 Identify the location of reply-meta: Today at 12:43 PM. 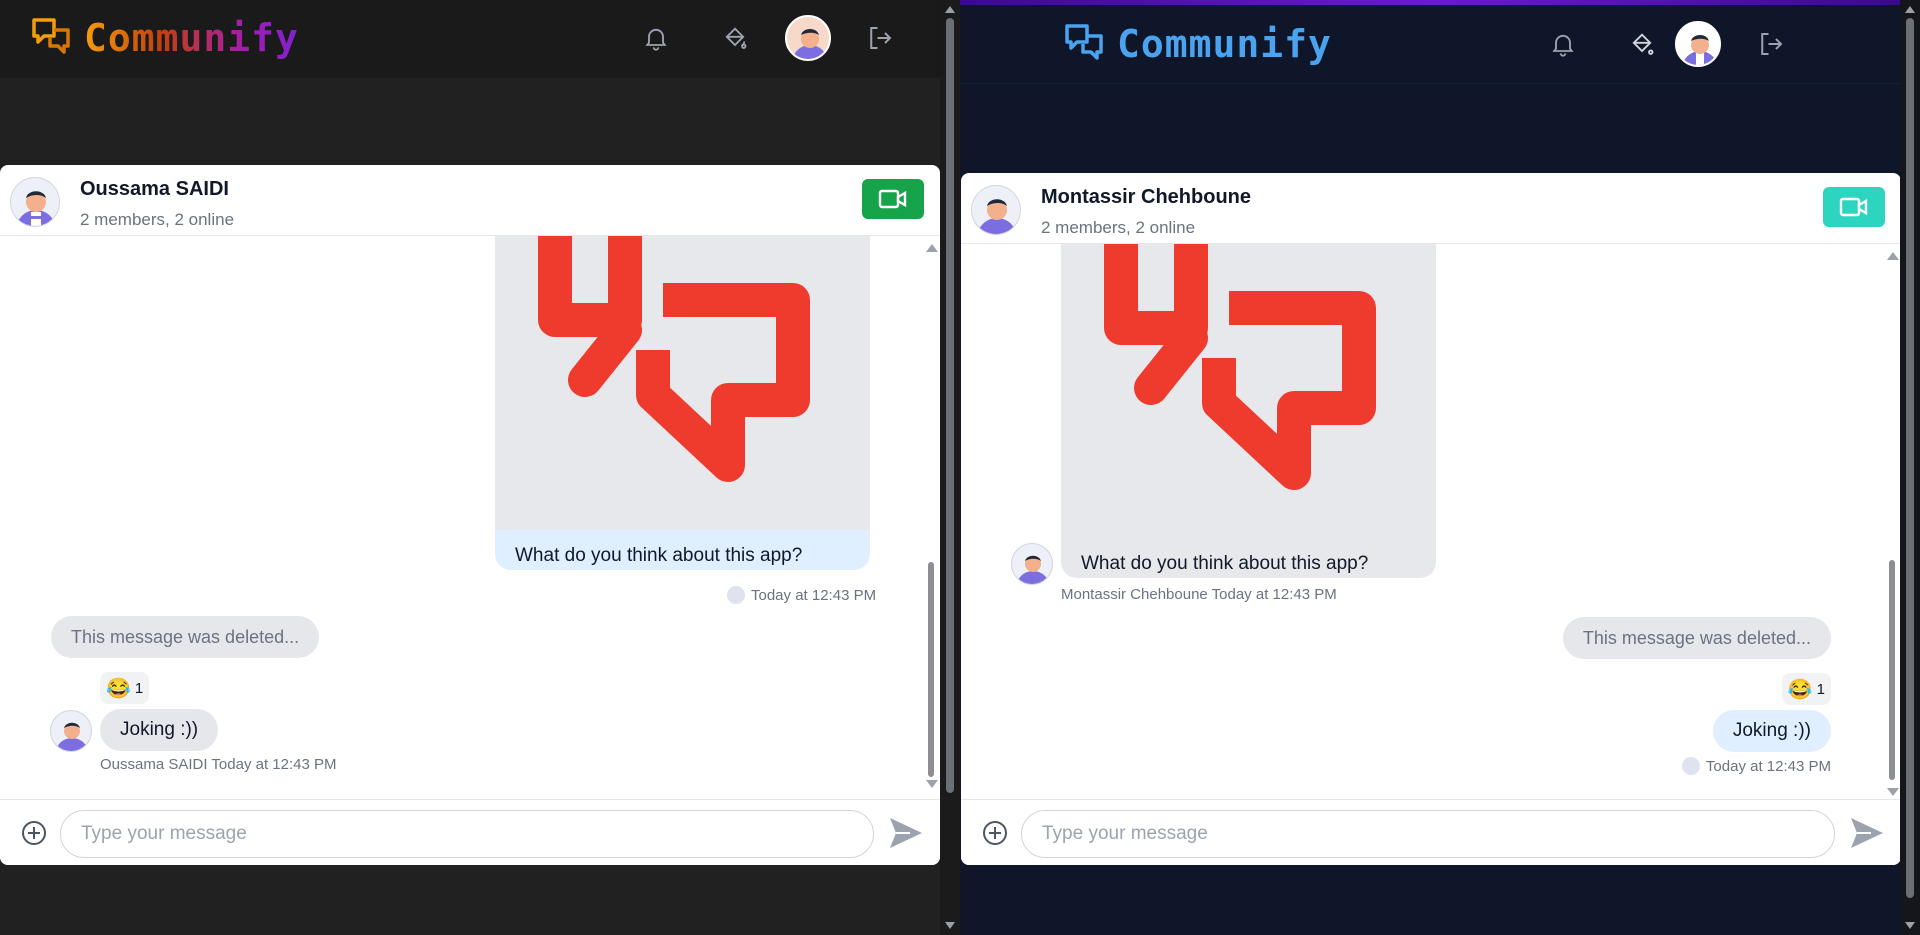
(1756, 766).